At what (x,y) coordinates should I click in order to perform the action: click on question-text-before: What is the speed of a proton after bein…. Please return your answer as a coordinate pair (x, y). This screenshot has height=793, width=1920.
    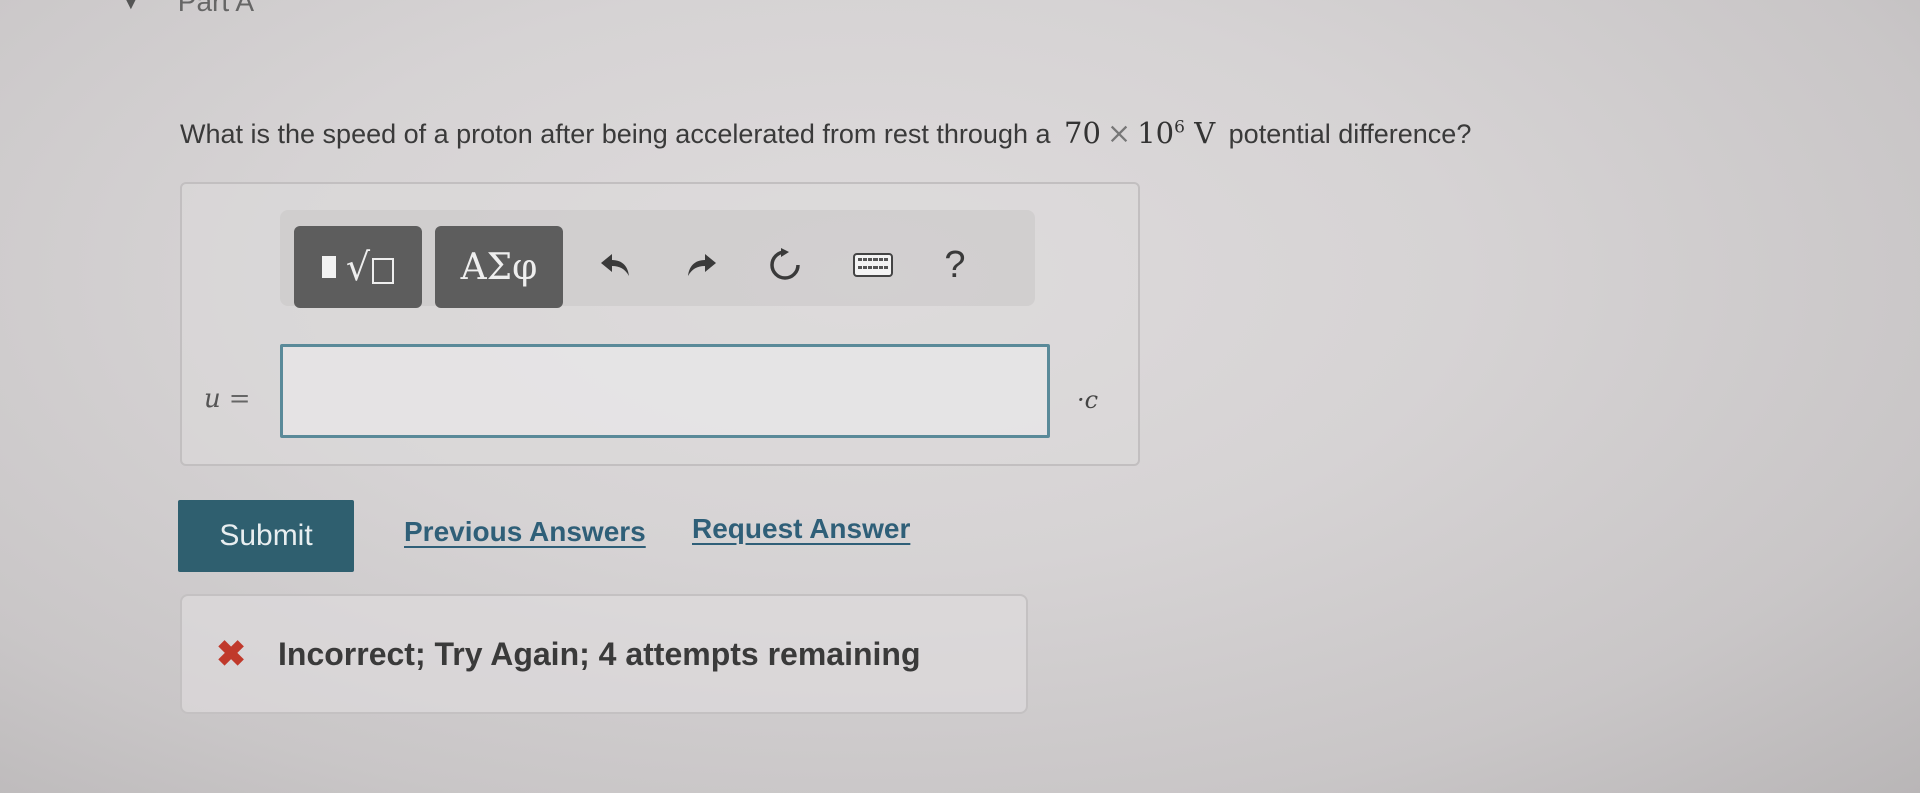
    Looking at the image, I should click on (615, 134).